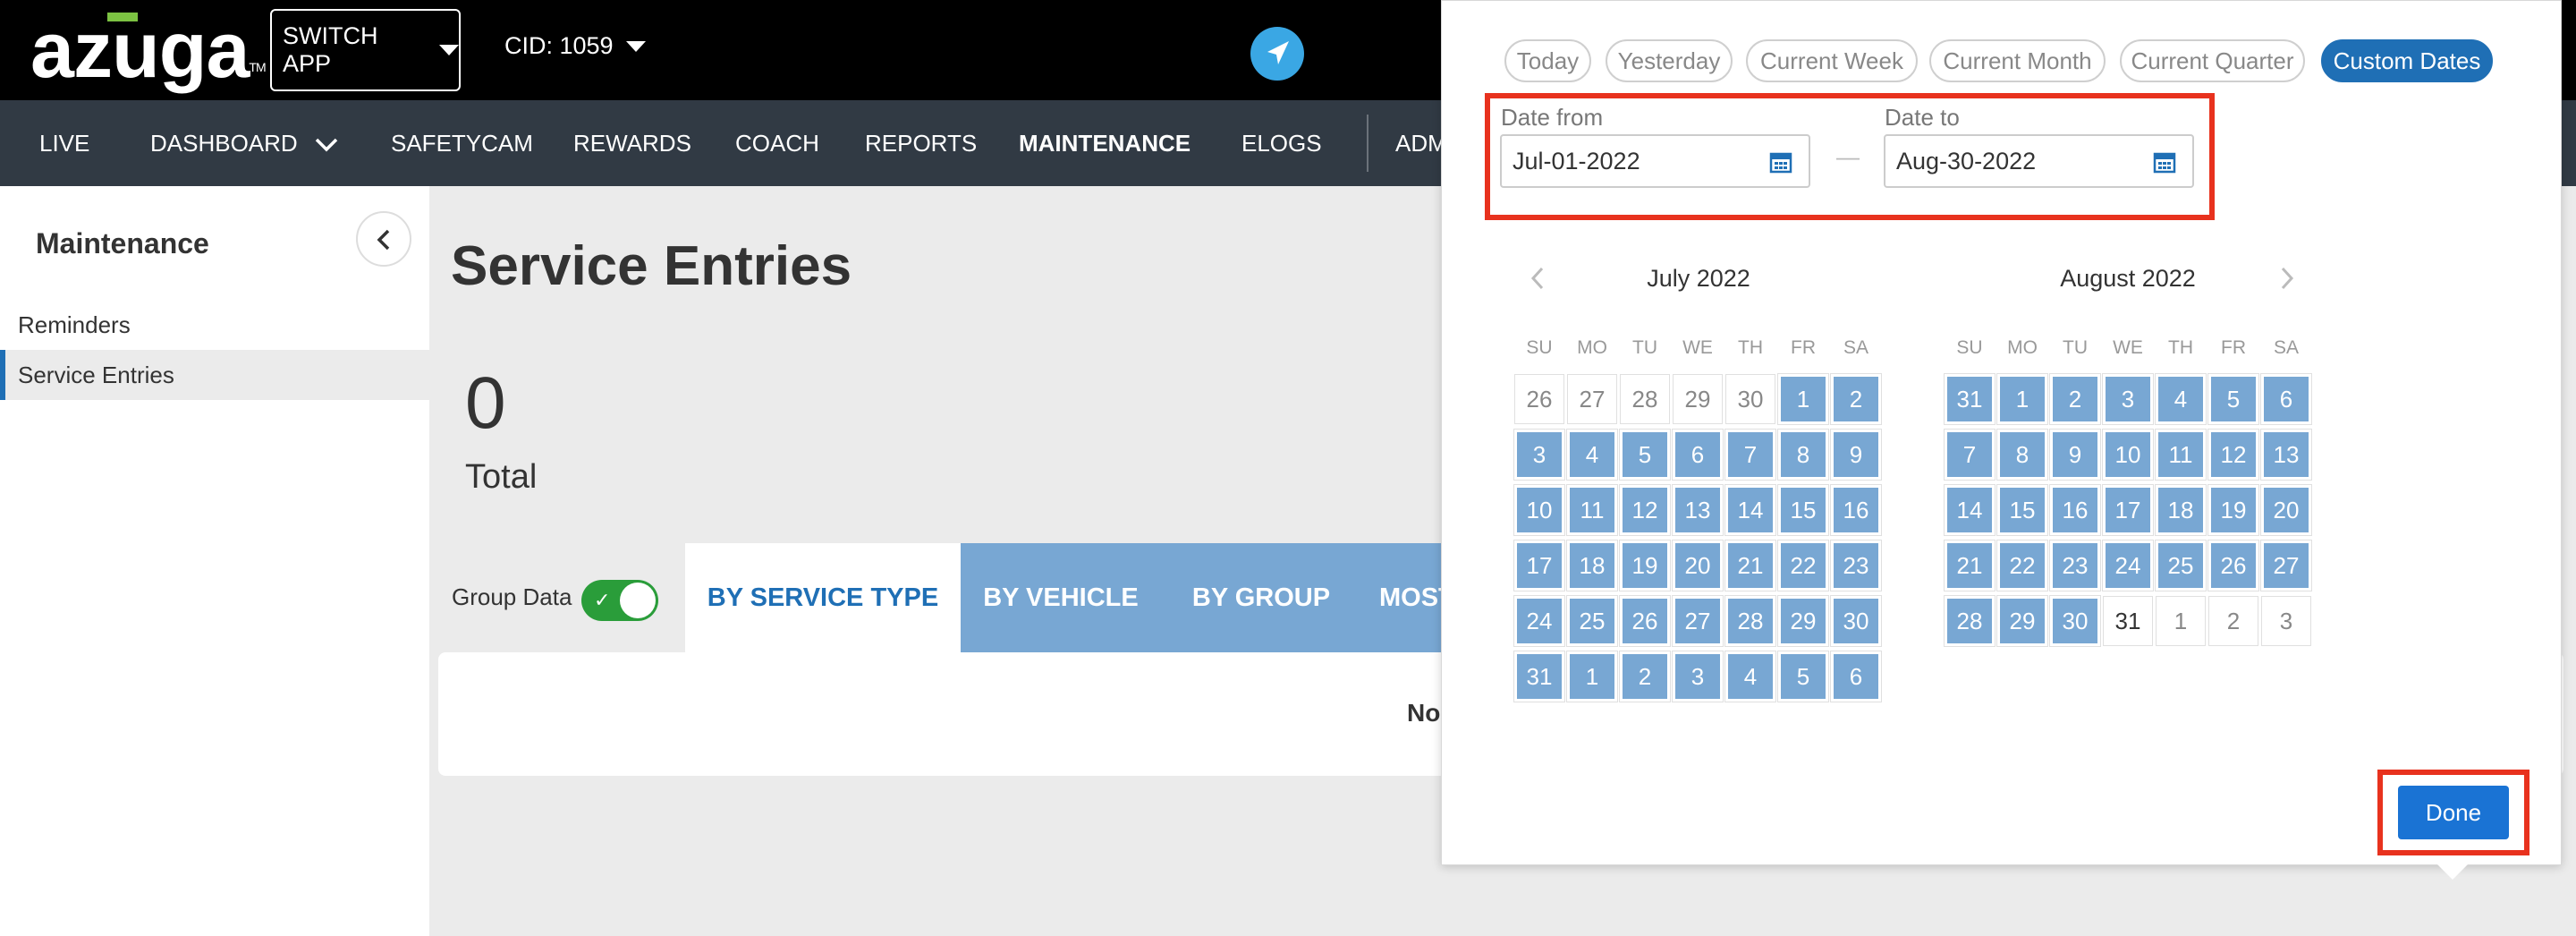  I want to click on switch-app-button: SWITCH APP, so click(365, 50).